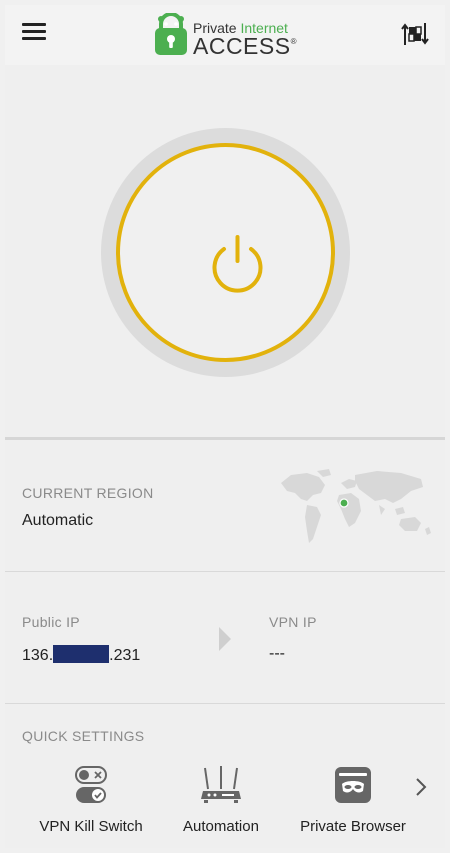 The width and height of the screenshot is (450, 853). I want to click on quick-setting-label: Private Browser, so click(353, 826).